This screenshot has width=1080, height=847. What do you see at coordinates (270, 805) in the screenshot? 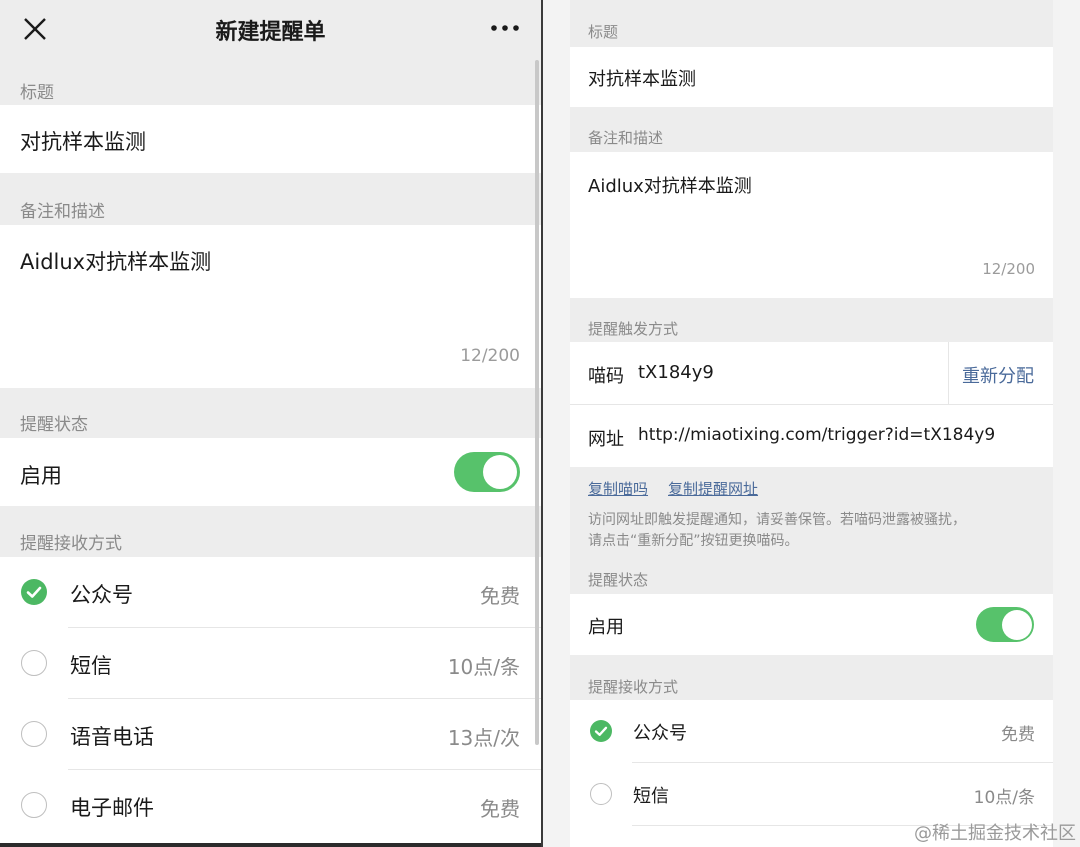
I see `method-item-email: 电子邮件 免费` at bounding box center [270, 805].